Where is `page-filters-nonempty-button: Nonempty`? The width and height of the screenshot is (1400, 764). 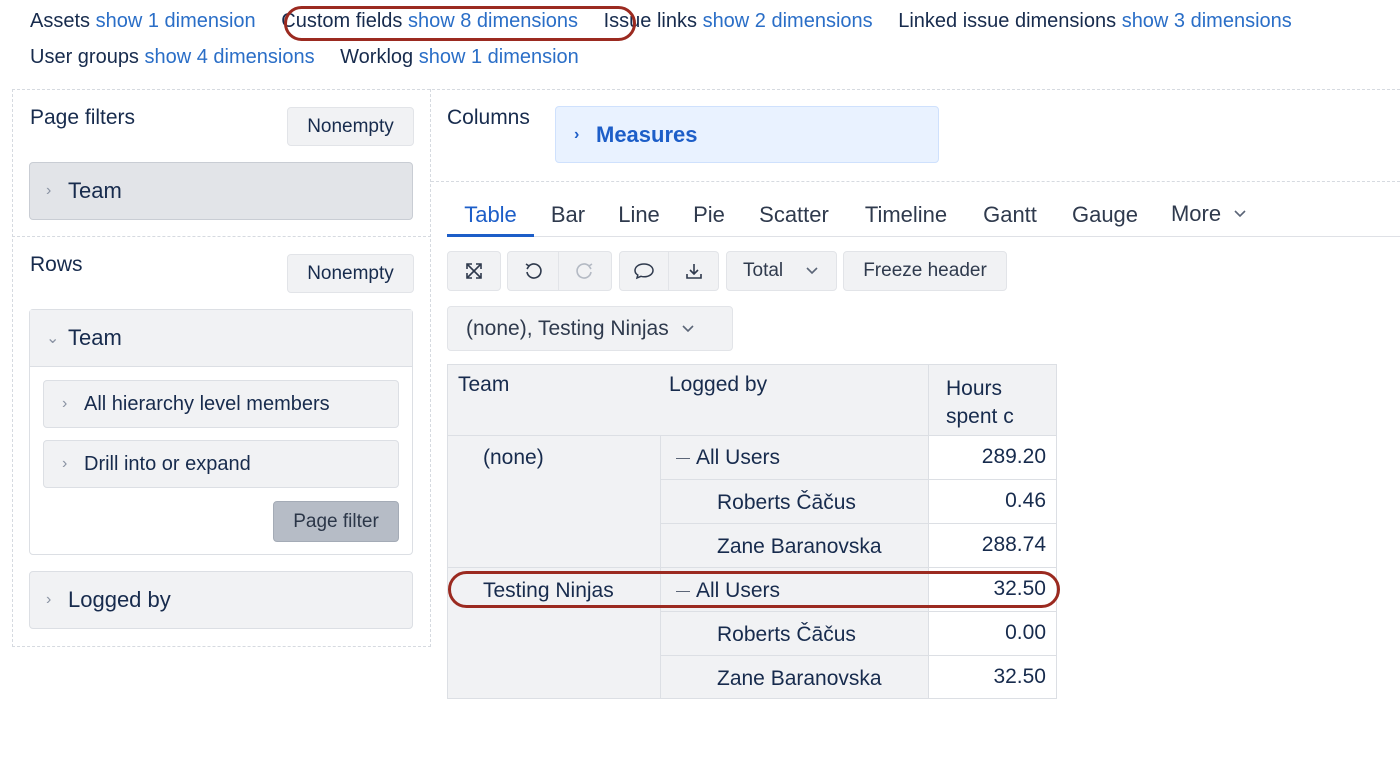
page-filters-nonempty-button: Nonempty is located at coordinates (350, 126).